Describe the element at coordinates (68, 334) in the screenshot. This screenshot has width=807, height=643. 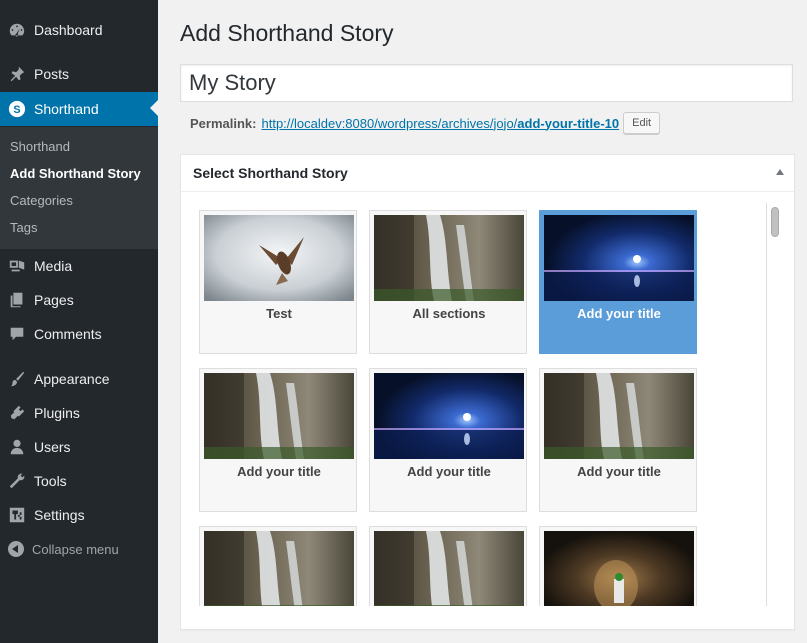
I see `menu-item-label: Comments` at that location.